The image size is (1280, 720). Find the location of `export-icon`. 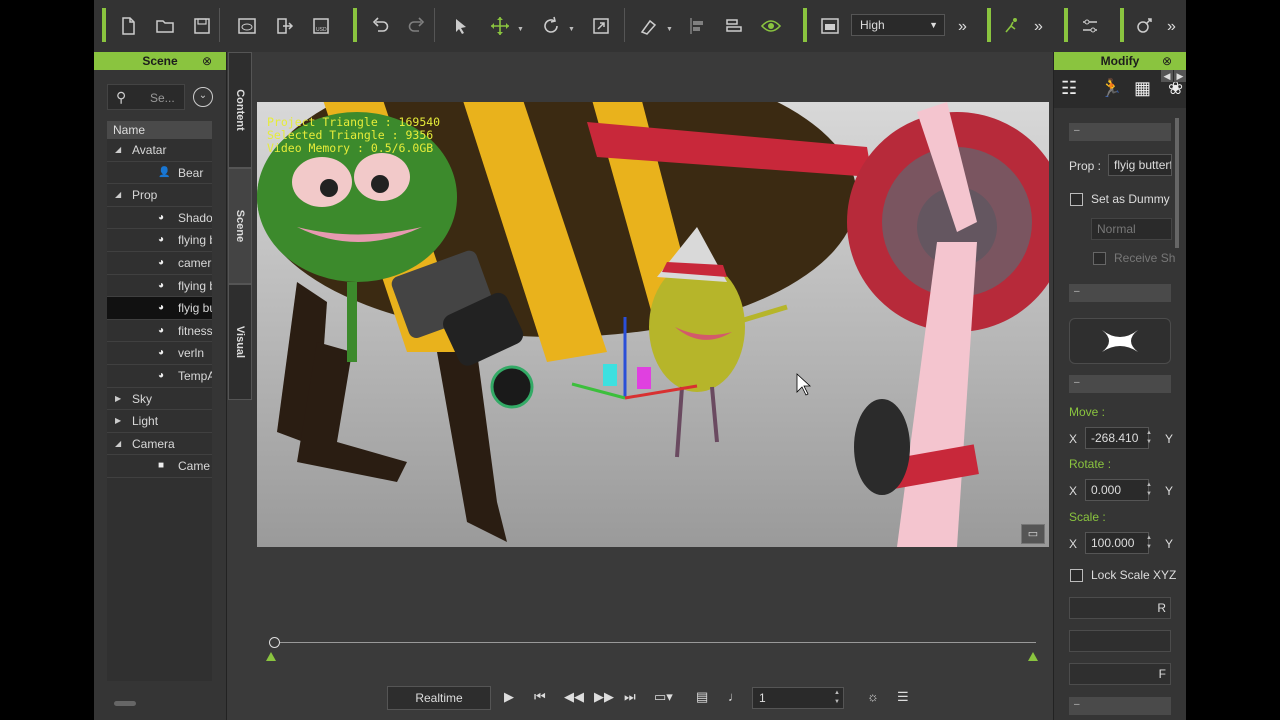

export-icon is located at coordinates (284, 26).